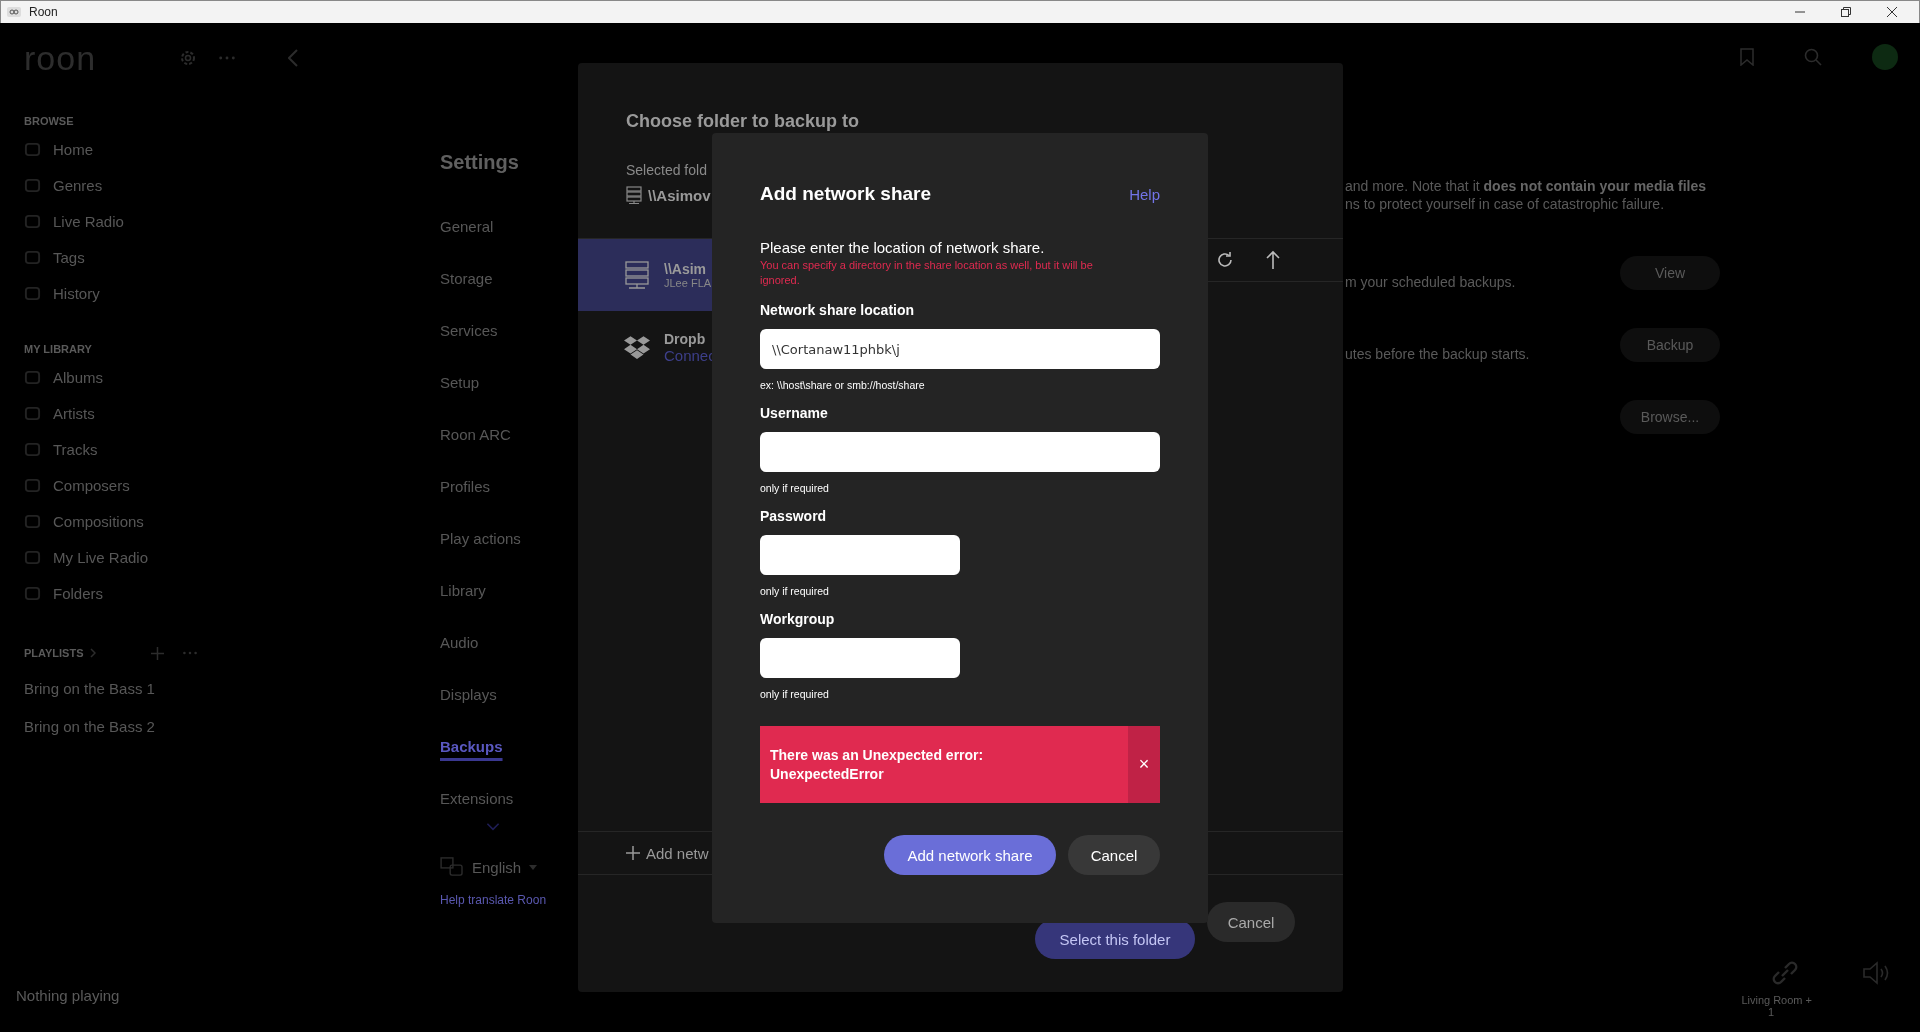  Describe the element at coordinates (1505, 204) in the screenshot. I see `description-text: ns to protect yourself in case of catastrophic failure.` at that location.